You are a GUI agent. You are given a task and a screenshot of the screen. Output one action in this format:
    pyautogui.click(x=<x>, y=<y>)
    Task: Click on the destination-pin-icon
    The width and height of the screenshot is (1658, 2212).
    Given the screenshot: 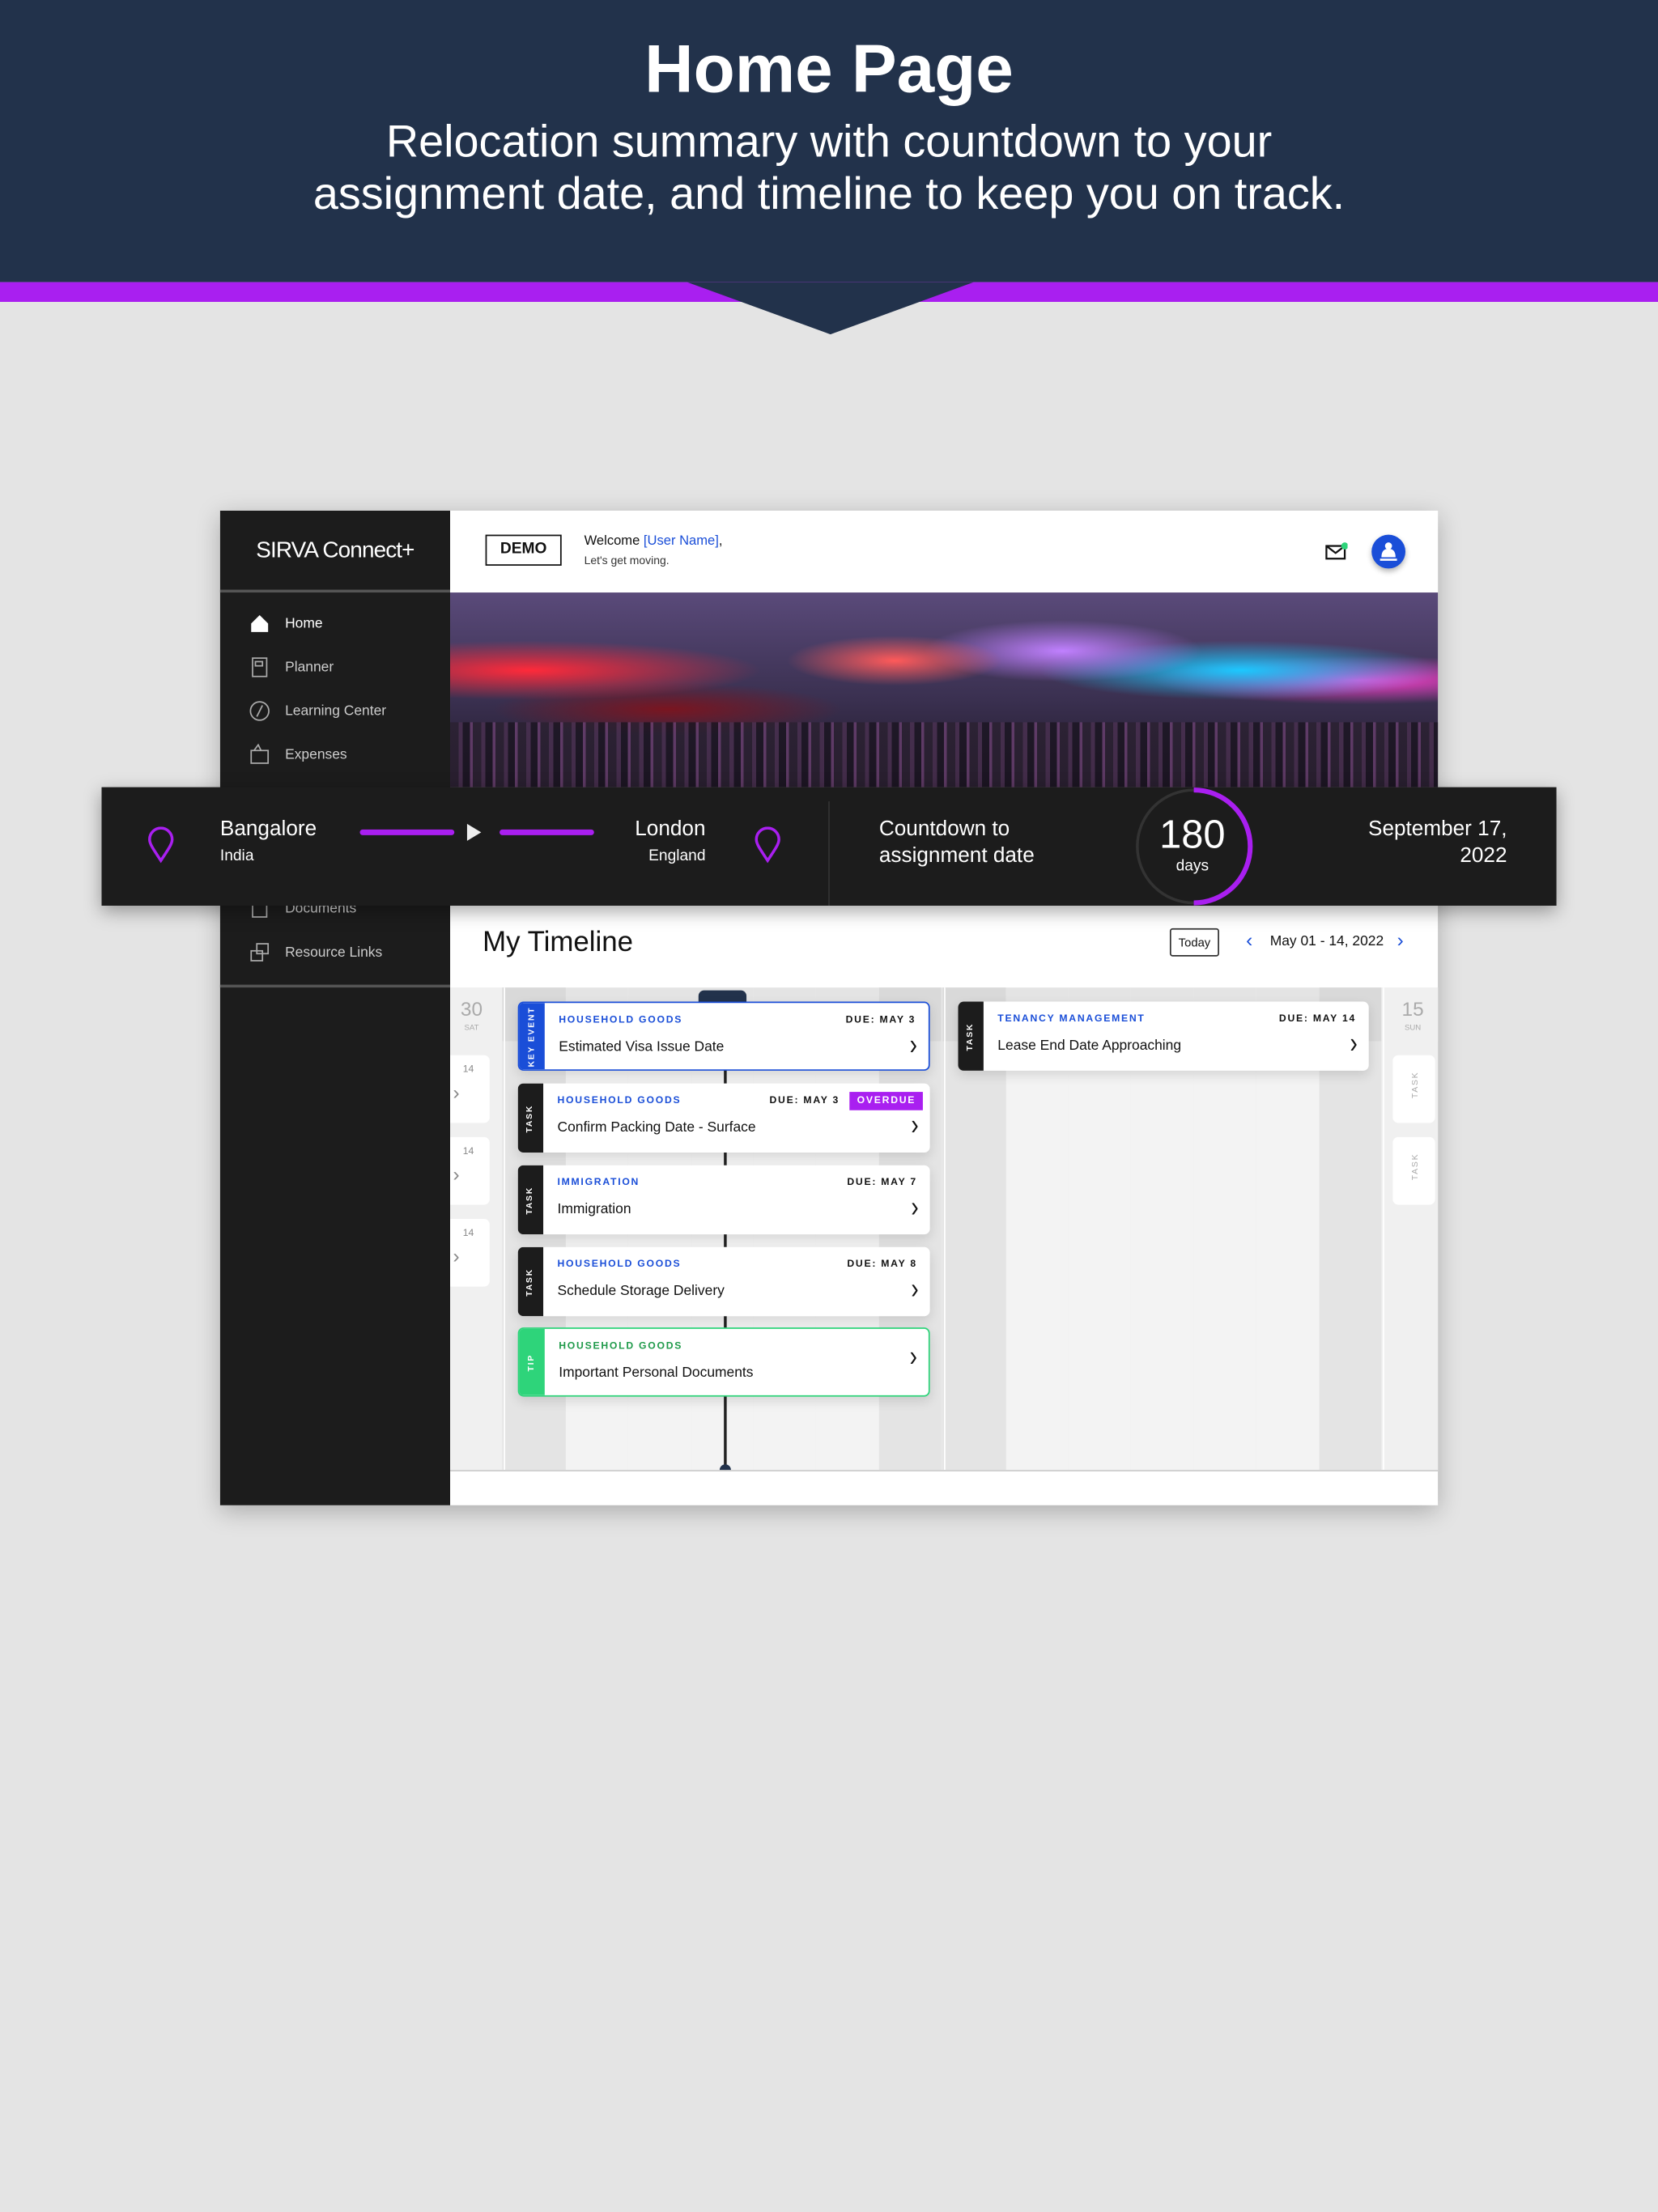 What is the action you would take?
    pyautogui.click(x=767, y=845)
    